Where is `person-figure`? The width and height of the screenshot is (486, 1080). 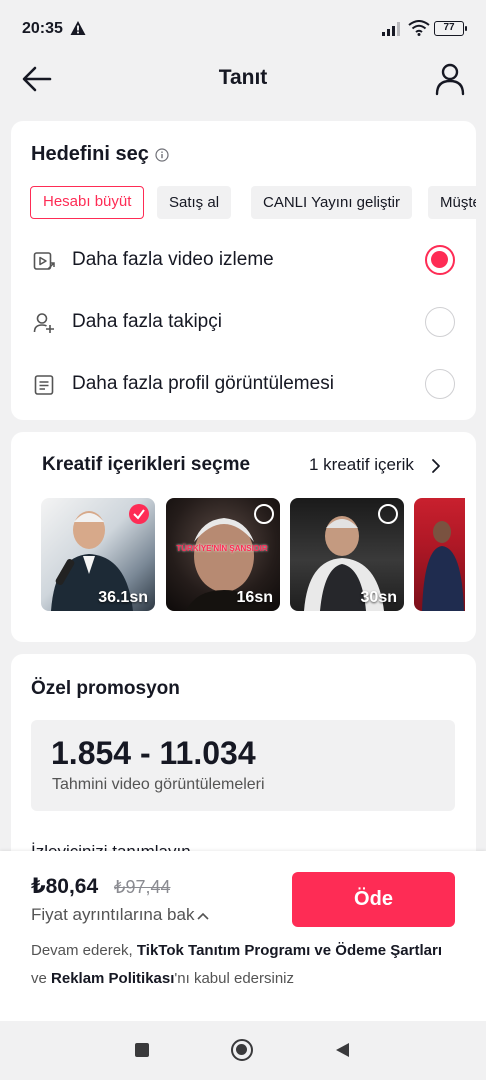 person-figure is located at coordinates (443, 566).